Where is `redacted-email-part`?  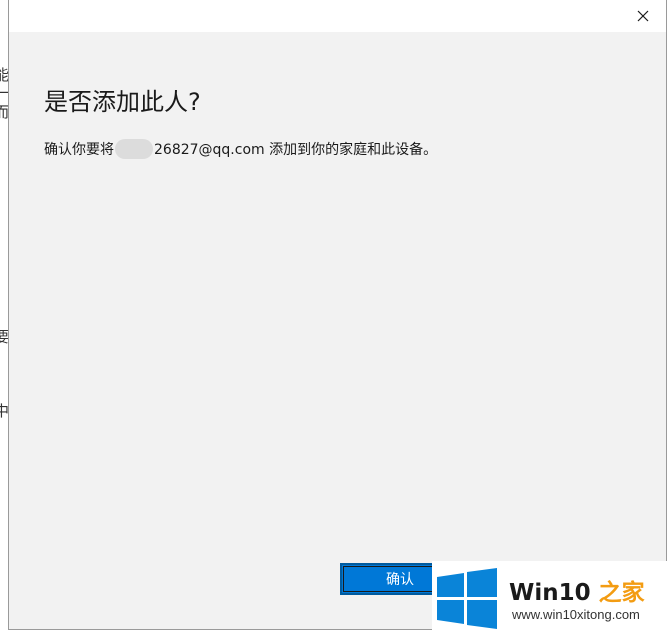
redacted-email-part is located at coordinates (134, 149).